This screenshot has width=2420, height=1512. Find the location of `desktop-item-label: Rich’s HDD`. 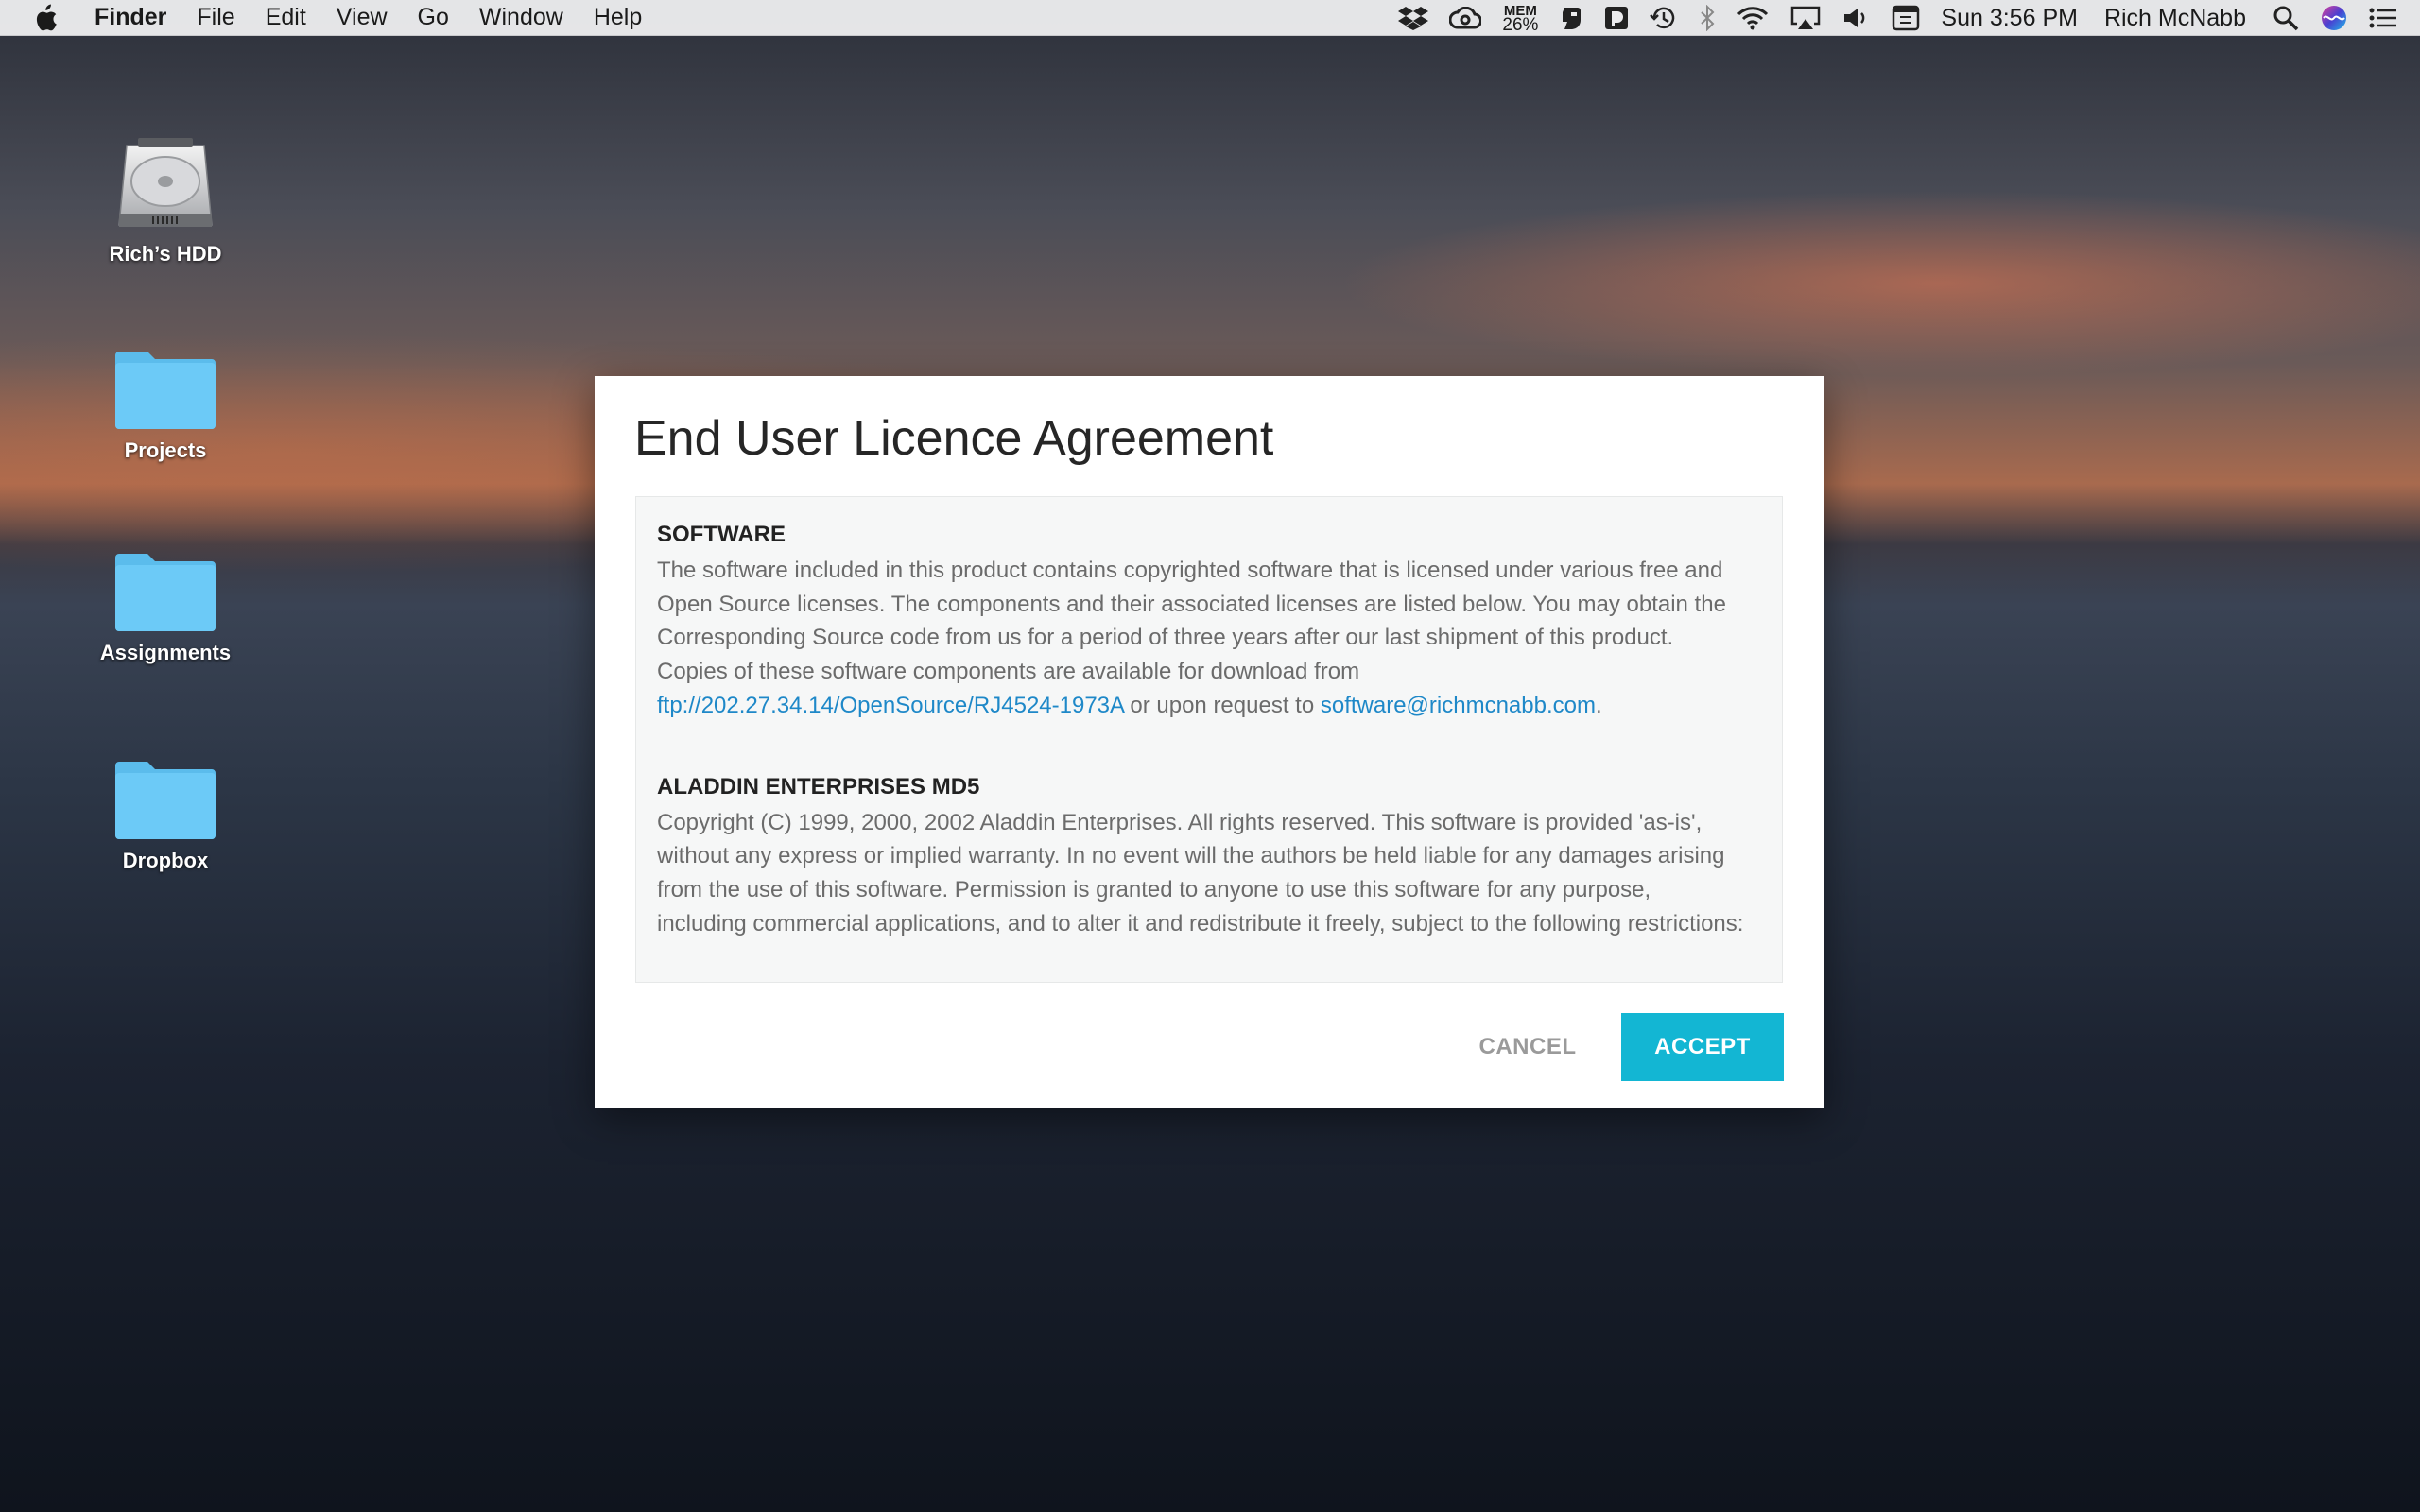

desktop-item-label: Rich’s HDD is located at coordinates (165, 254).